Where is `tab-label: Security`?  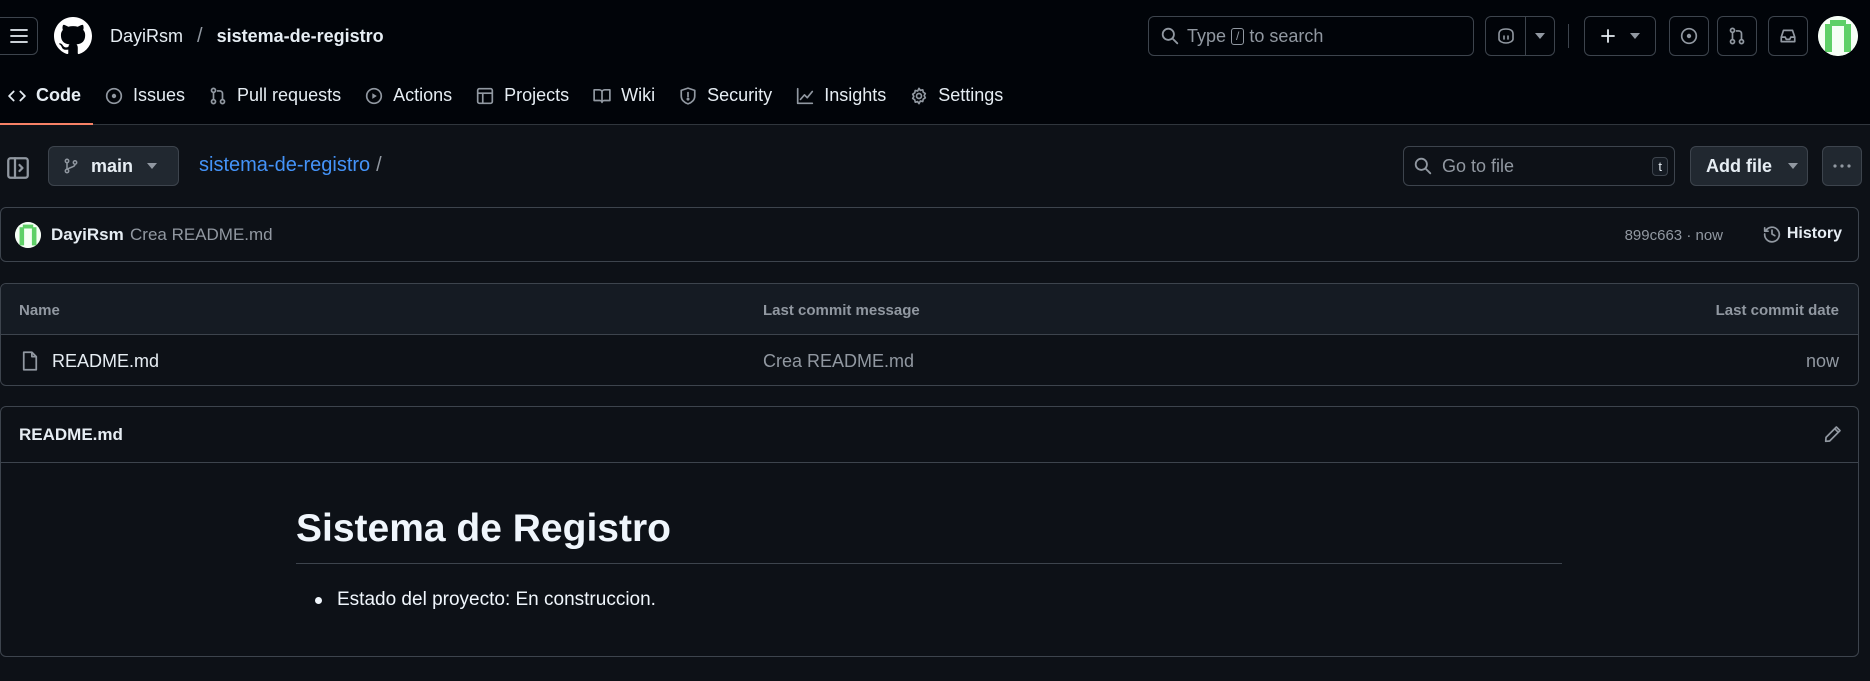 tab-label: Security is located at coordinates (740, 95).